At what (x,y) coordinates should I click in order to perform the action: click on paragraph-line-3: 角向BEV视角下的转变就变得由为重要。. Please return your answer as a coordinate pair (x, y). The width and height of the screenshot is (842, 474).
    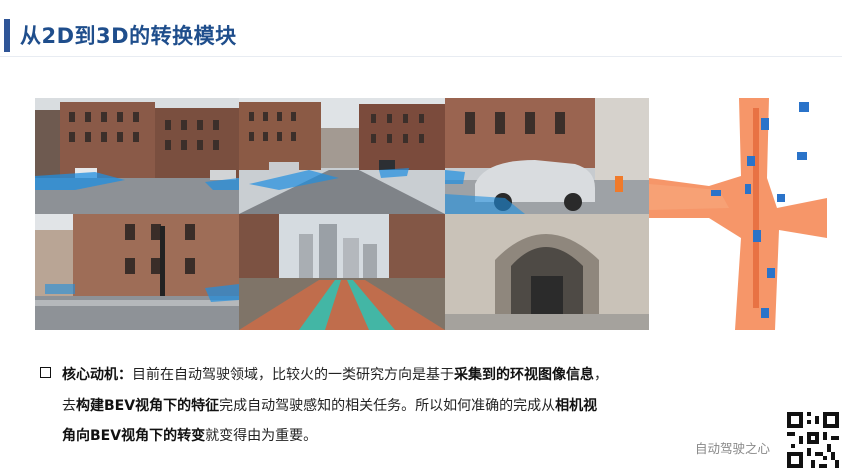
    Looking at the image, I should click on (189, 435).